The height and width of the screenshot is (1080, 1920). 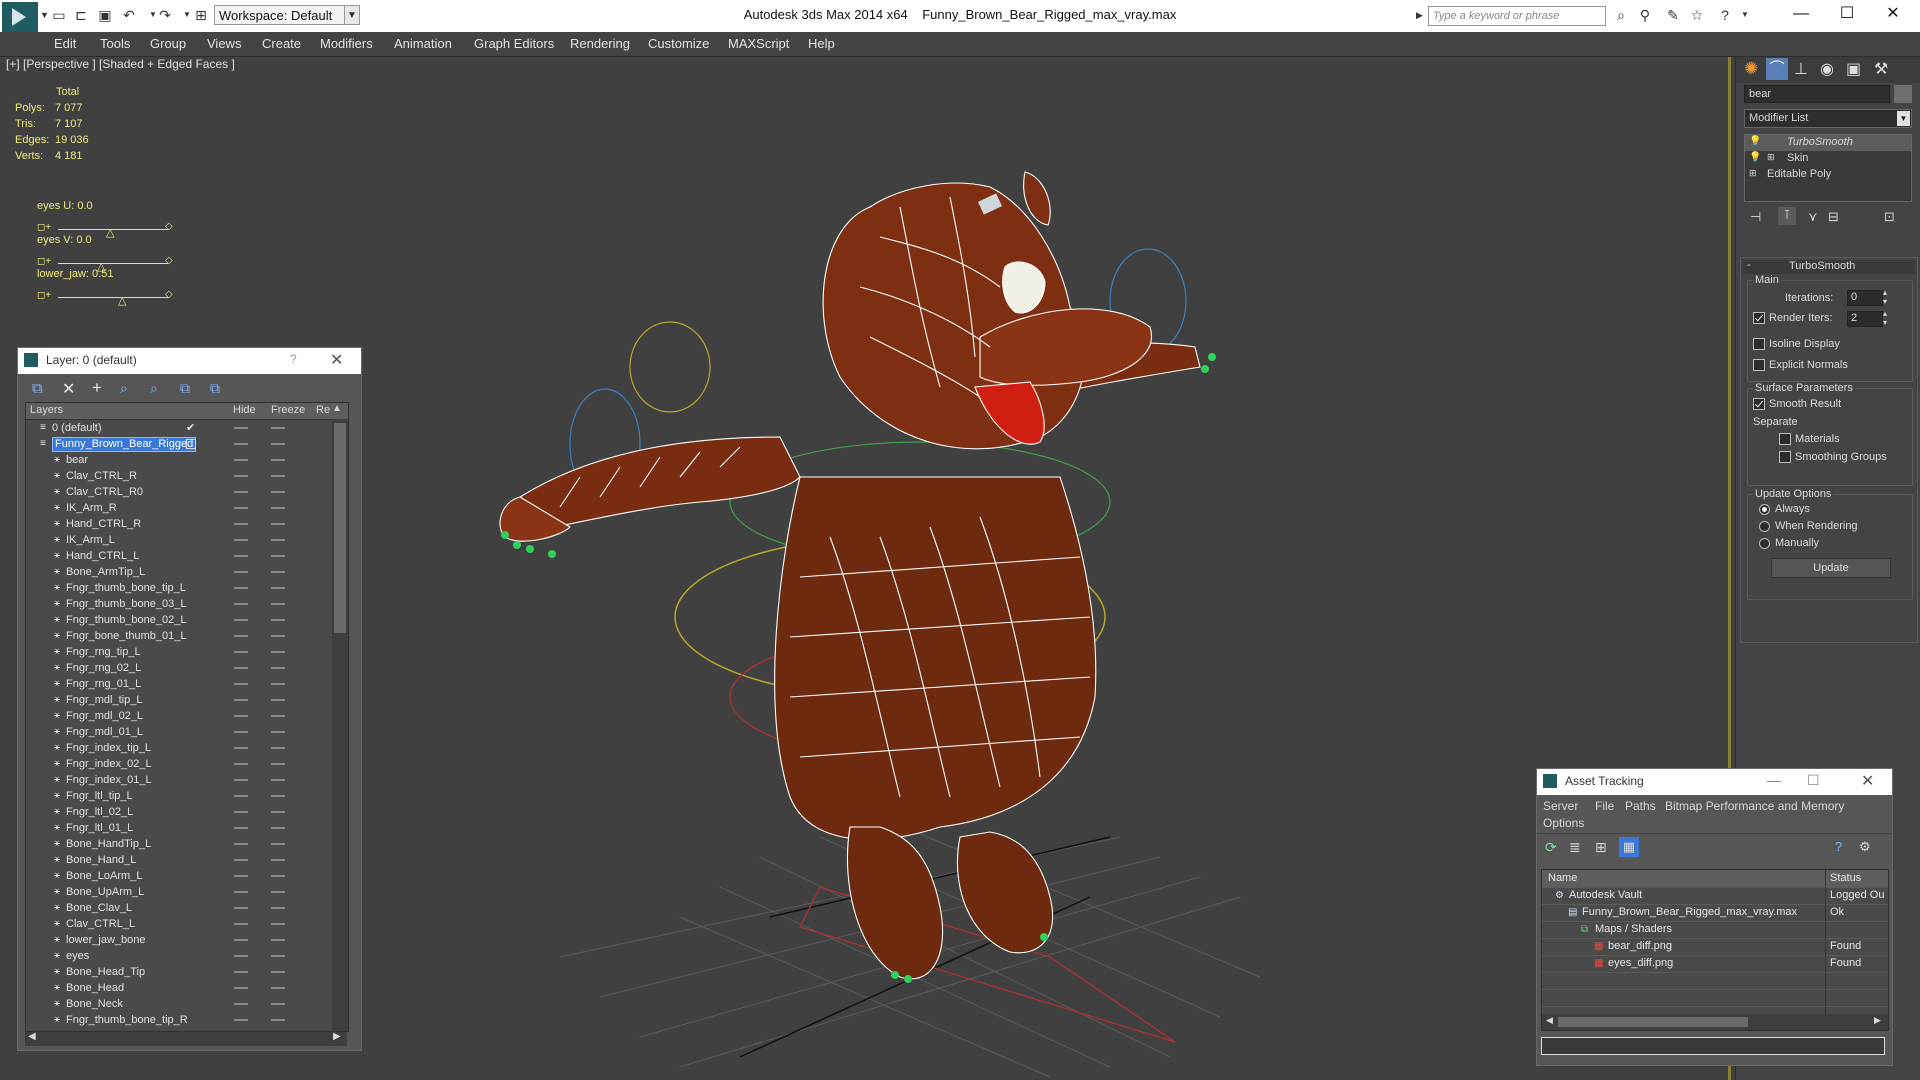 I want to click on new-layer-icon: ⧉, so click(x=37, y=388).